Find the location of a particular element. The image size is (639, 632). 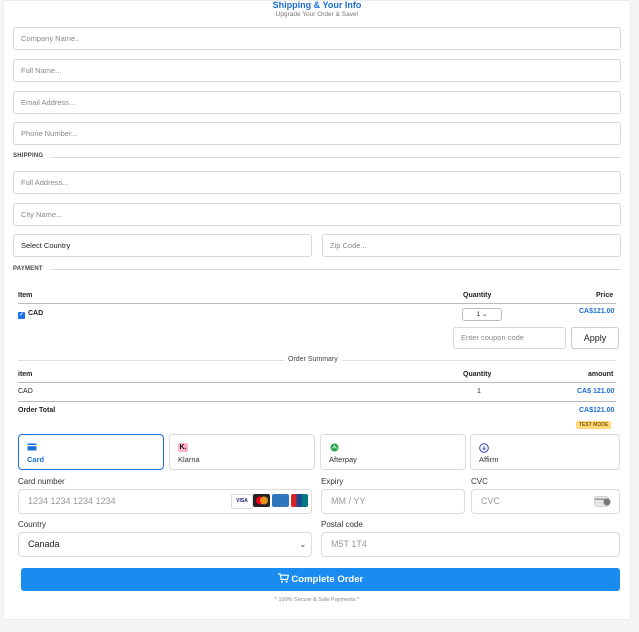

payment-divider is located at coordinates (335, 269).